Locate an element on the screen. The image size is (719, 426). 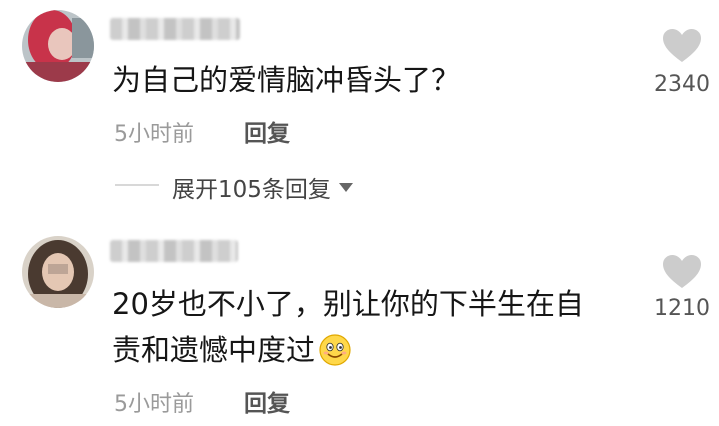
expand-replies-label: 展开105条回复 is located at coordinates (251, 190).